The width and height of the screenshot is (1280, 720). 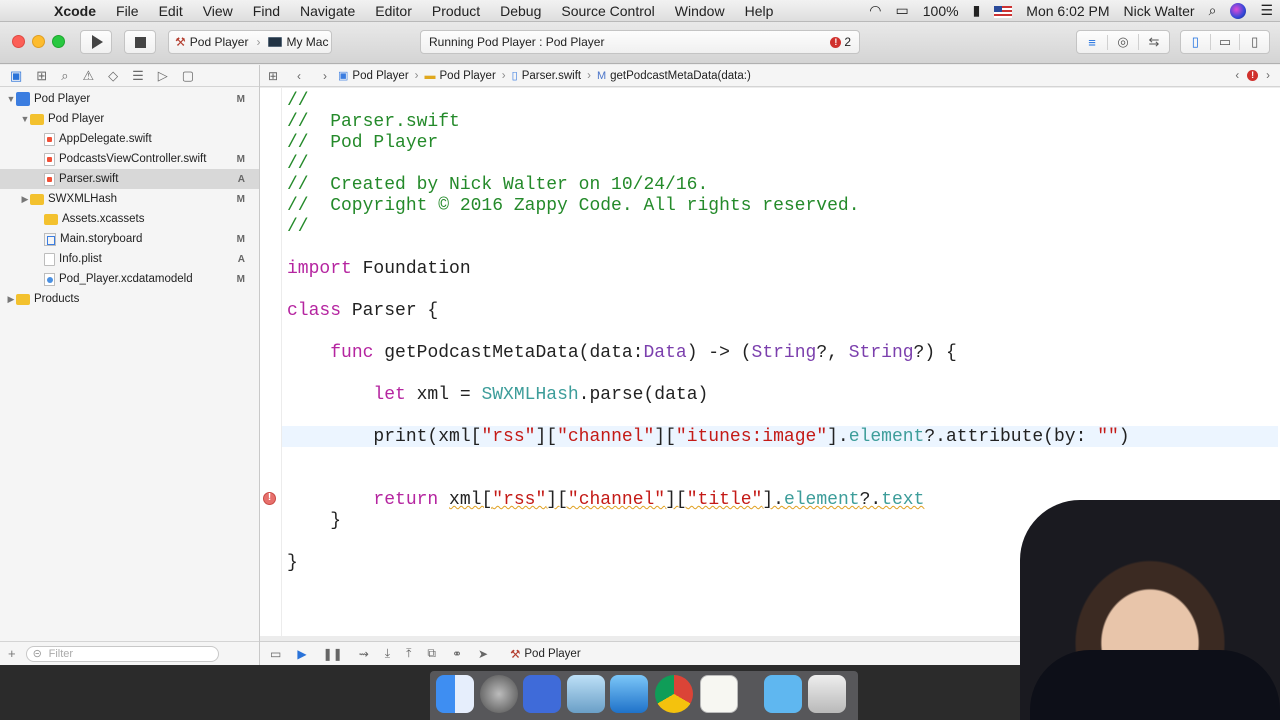 I want to click on file-tree-item: ▶ Products, so click(x=129, y=299).